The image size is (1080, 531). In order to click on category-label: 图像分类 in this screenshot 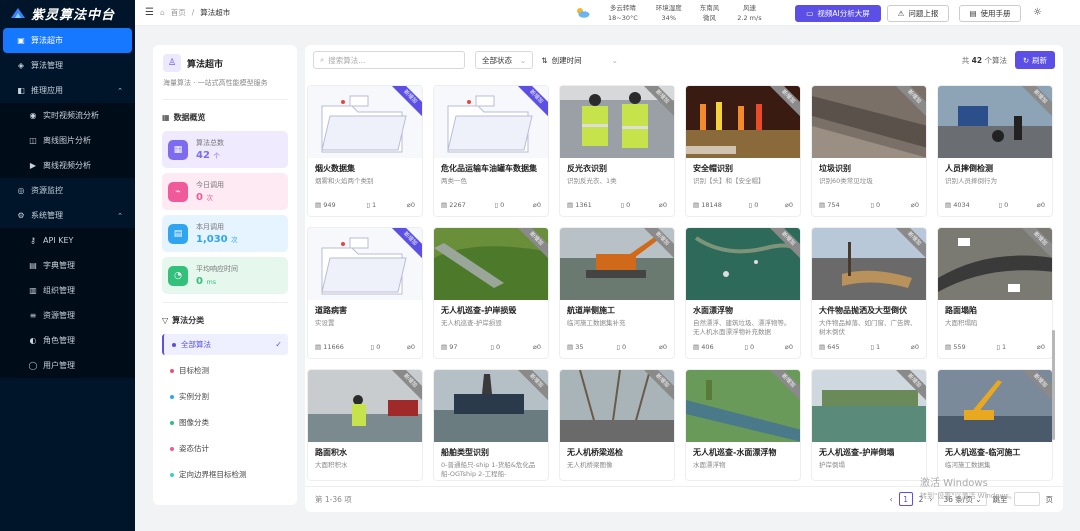, I will do `click(194, 422)`.